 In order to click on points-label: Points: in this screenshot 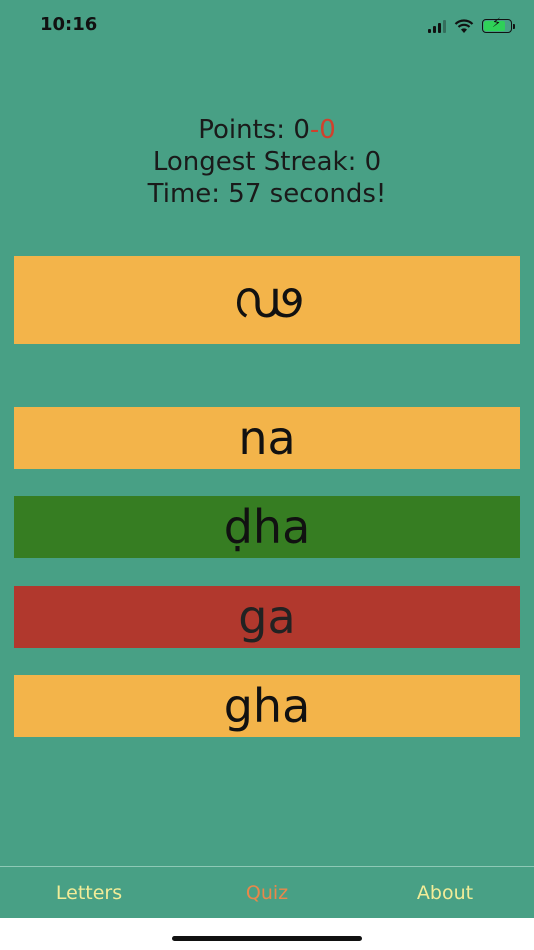, I will do `click(246, 130)`.